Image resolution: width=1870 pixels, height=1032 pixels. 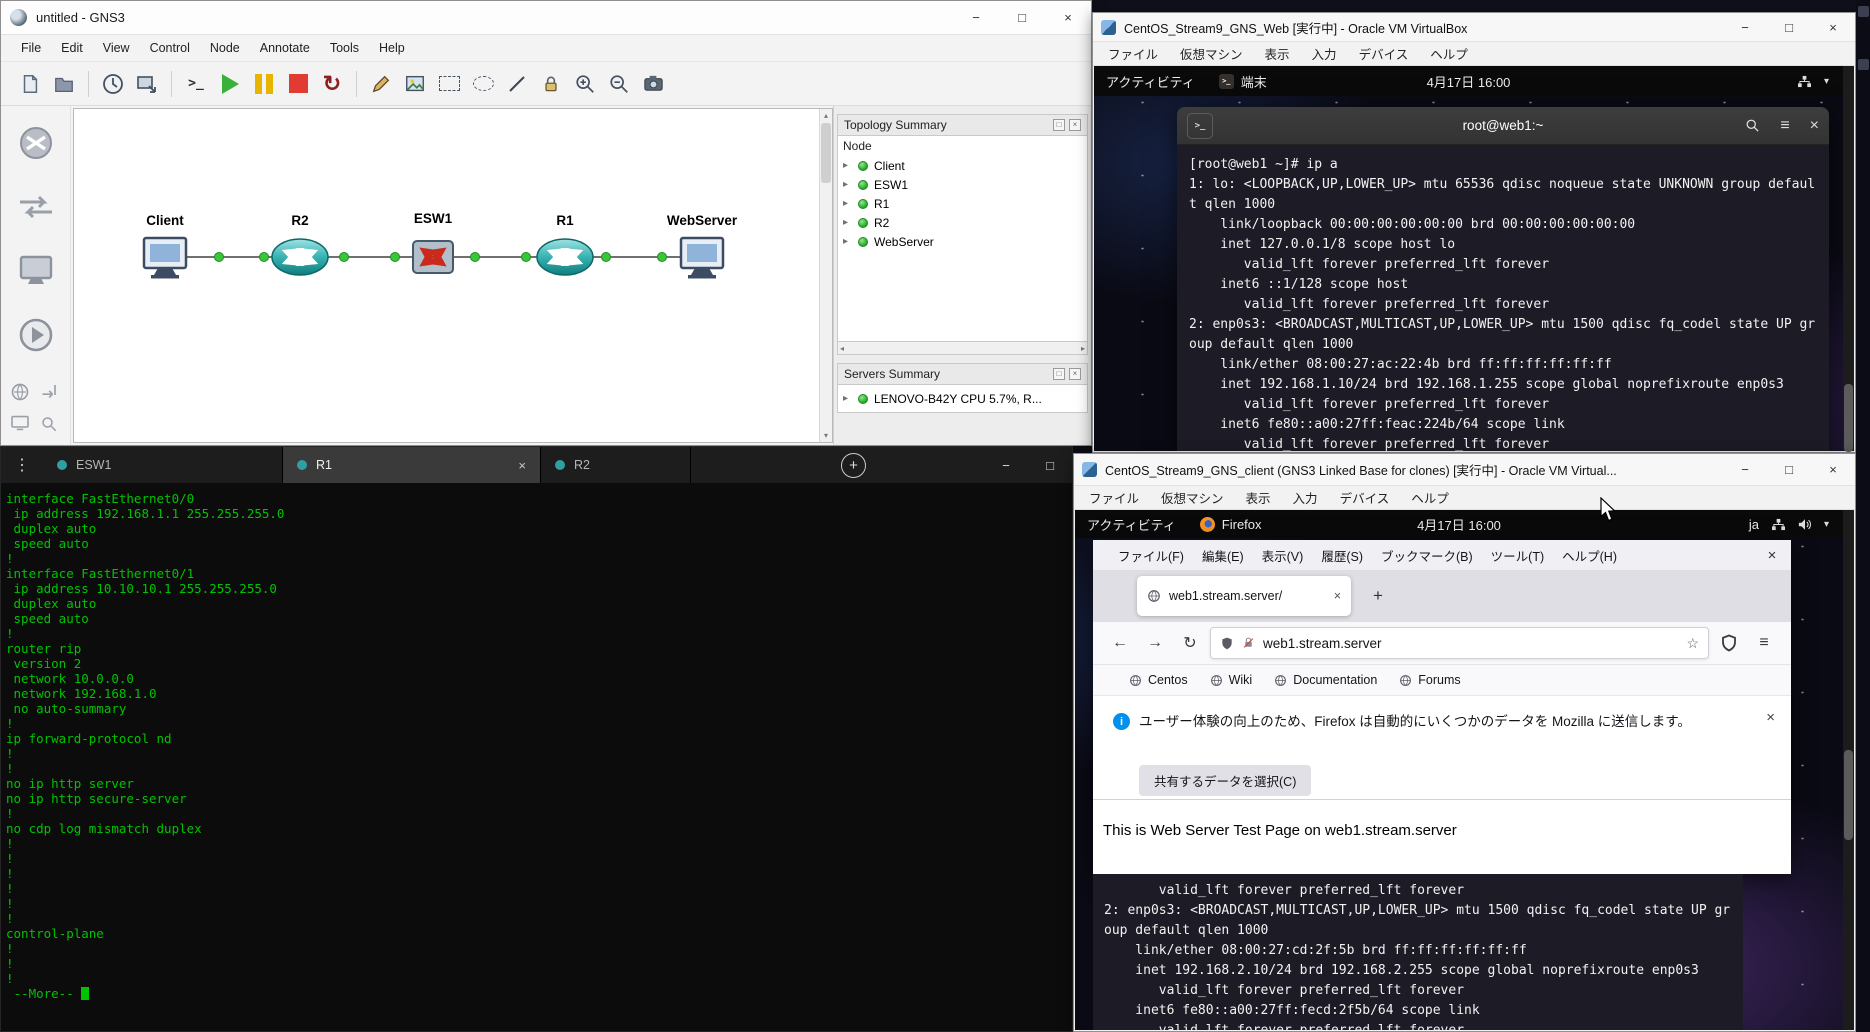 What do you see at coordinates (72, 48) in the screenshot?
I see `menu-edit: Edit` at bounding box center [72, 48].